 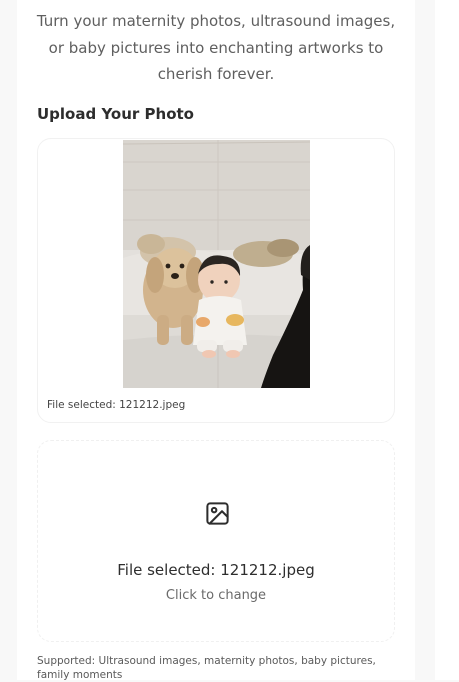 What do you see at coordinates (216, 264) in the screenshot?
I see `uploaded-photo-preview` at bounding box center [216, 264].